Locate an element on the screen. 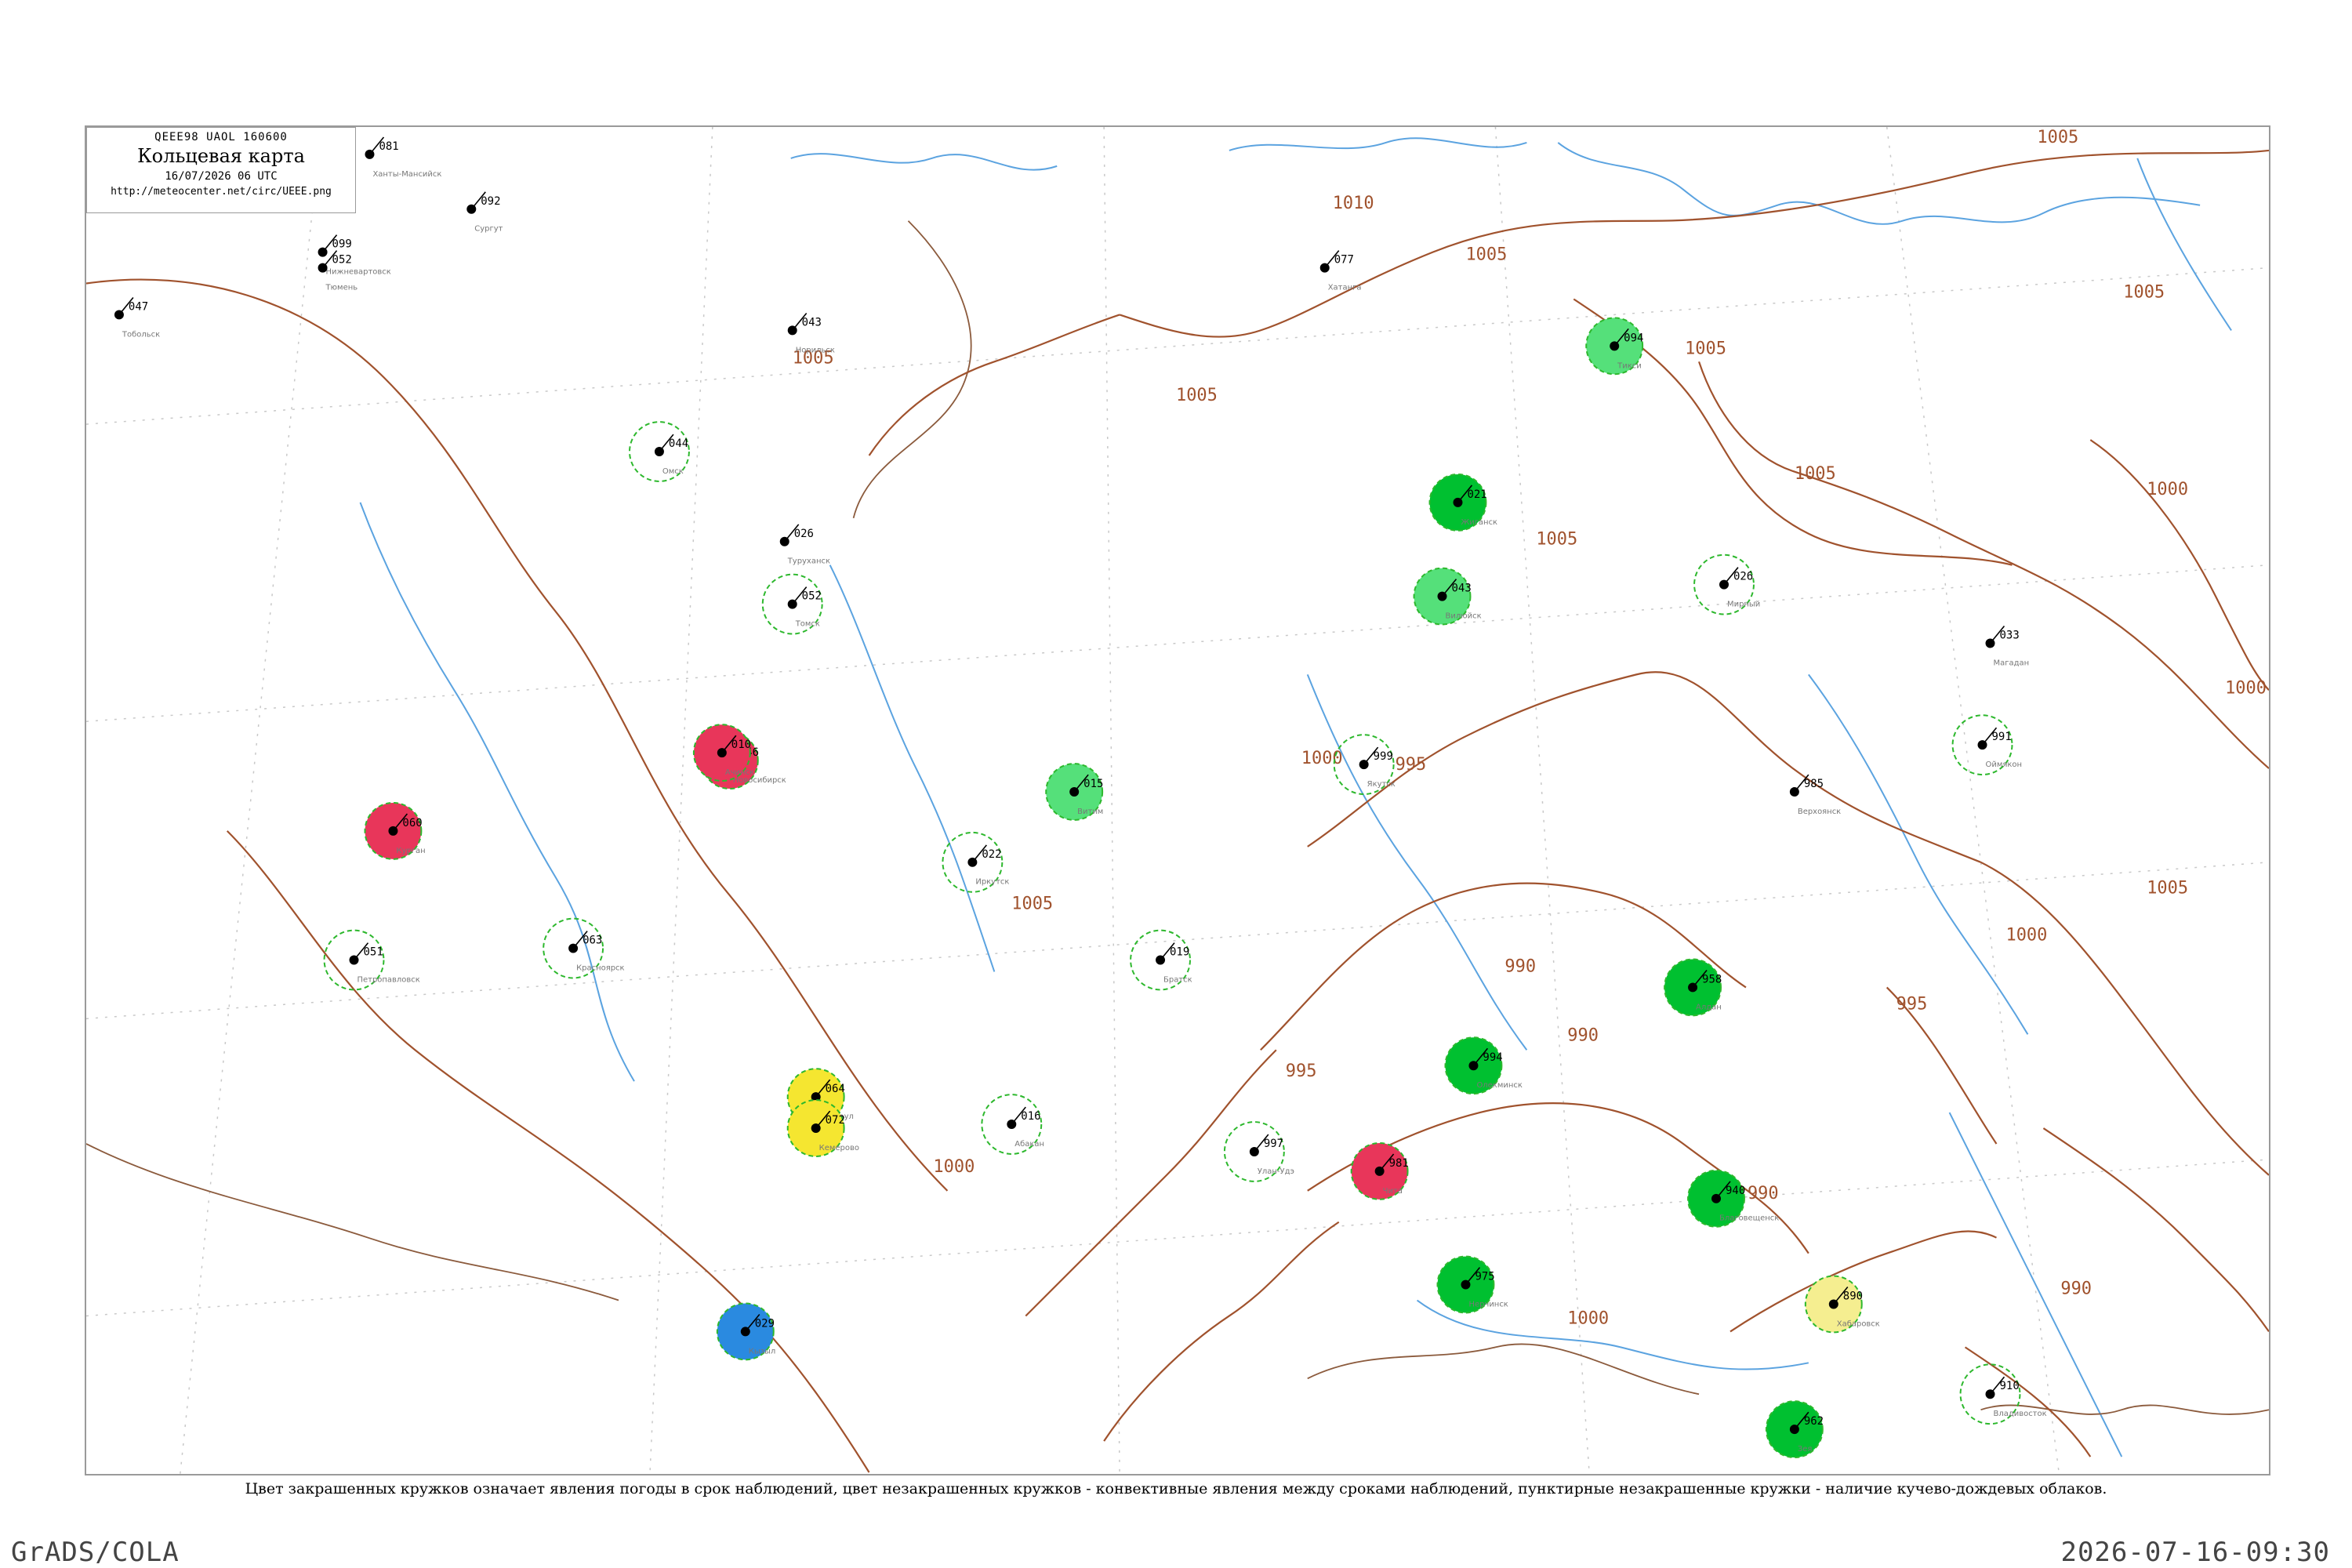  station-name: Петропавловск is located at coordinates (389, 979).